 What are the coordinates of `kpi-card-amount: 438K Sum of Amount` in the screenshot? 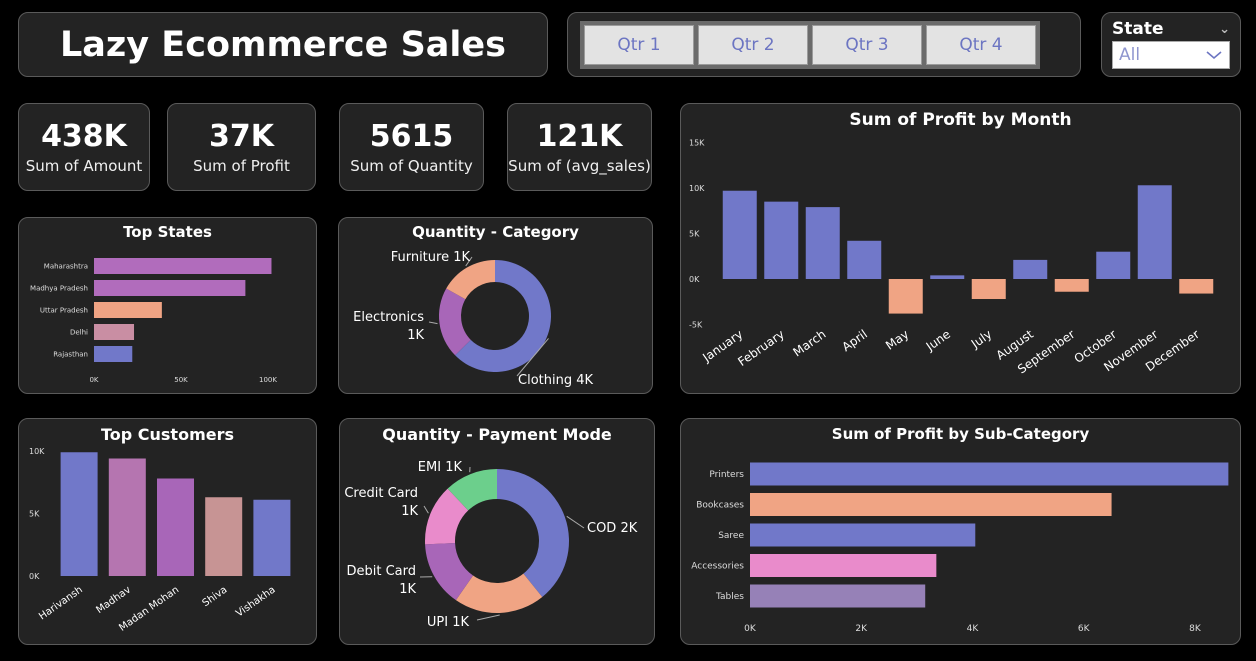 It's located at (84, 147).